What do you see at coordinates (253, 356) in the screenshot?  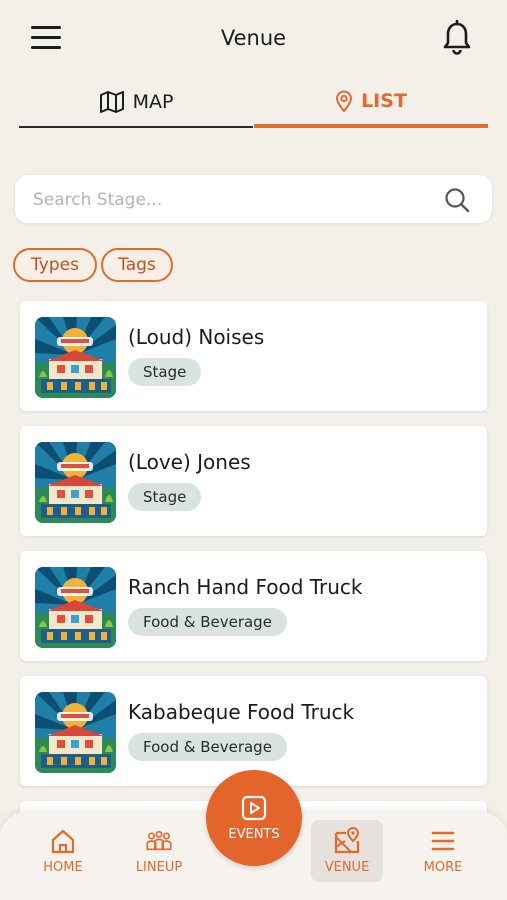 I see `venue-card: (Loud) Noises Stage` at bounding box center [253, 356].